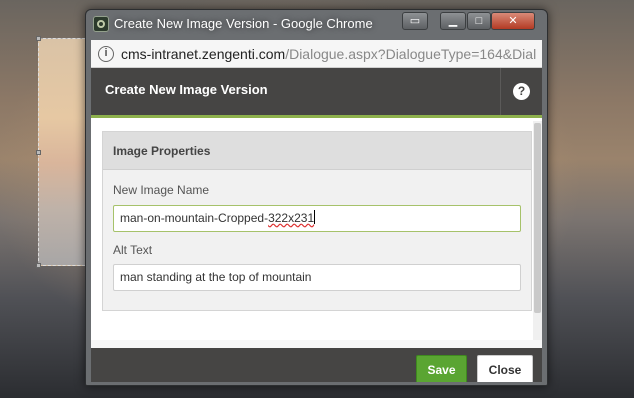  What do you see at coordinates (106, 54) in the screenshot?
I see `info-icon: i` at bounding box center [106, 54].